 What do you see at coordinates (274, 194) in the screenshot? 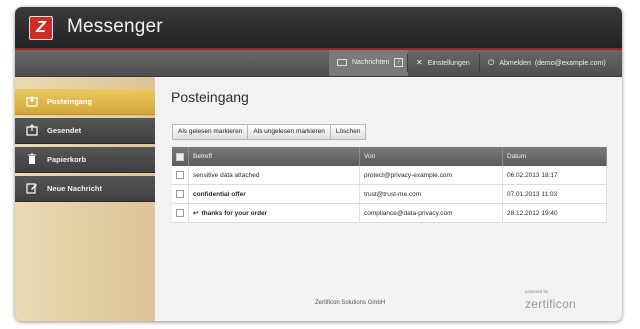
I see `row-subject: confidential offer` at bounding box center [274, 194].